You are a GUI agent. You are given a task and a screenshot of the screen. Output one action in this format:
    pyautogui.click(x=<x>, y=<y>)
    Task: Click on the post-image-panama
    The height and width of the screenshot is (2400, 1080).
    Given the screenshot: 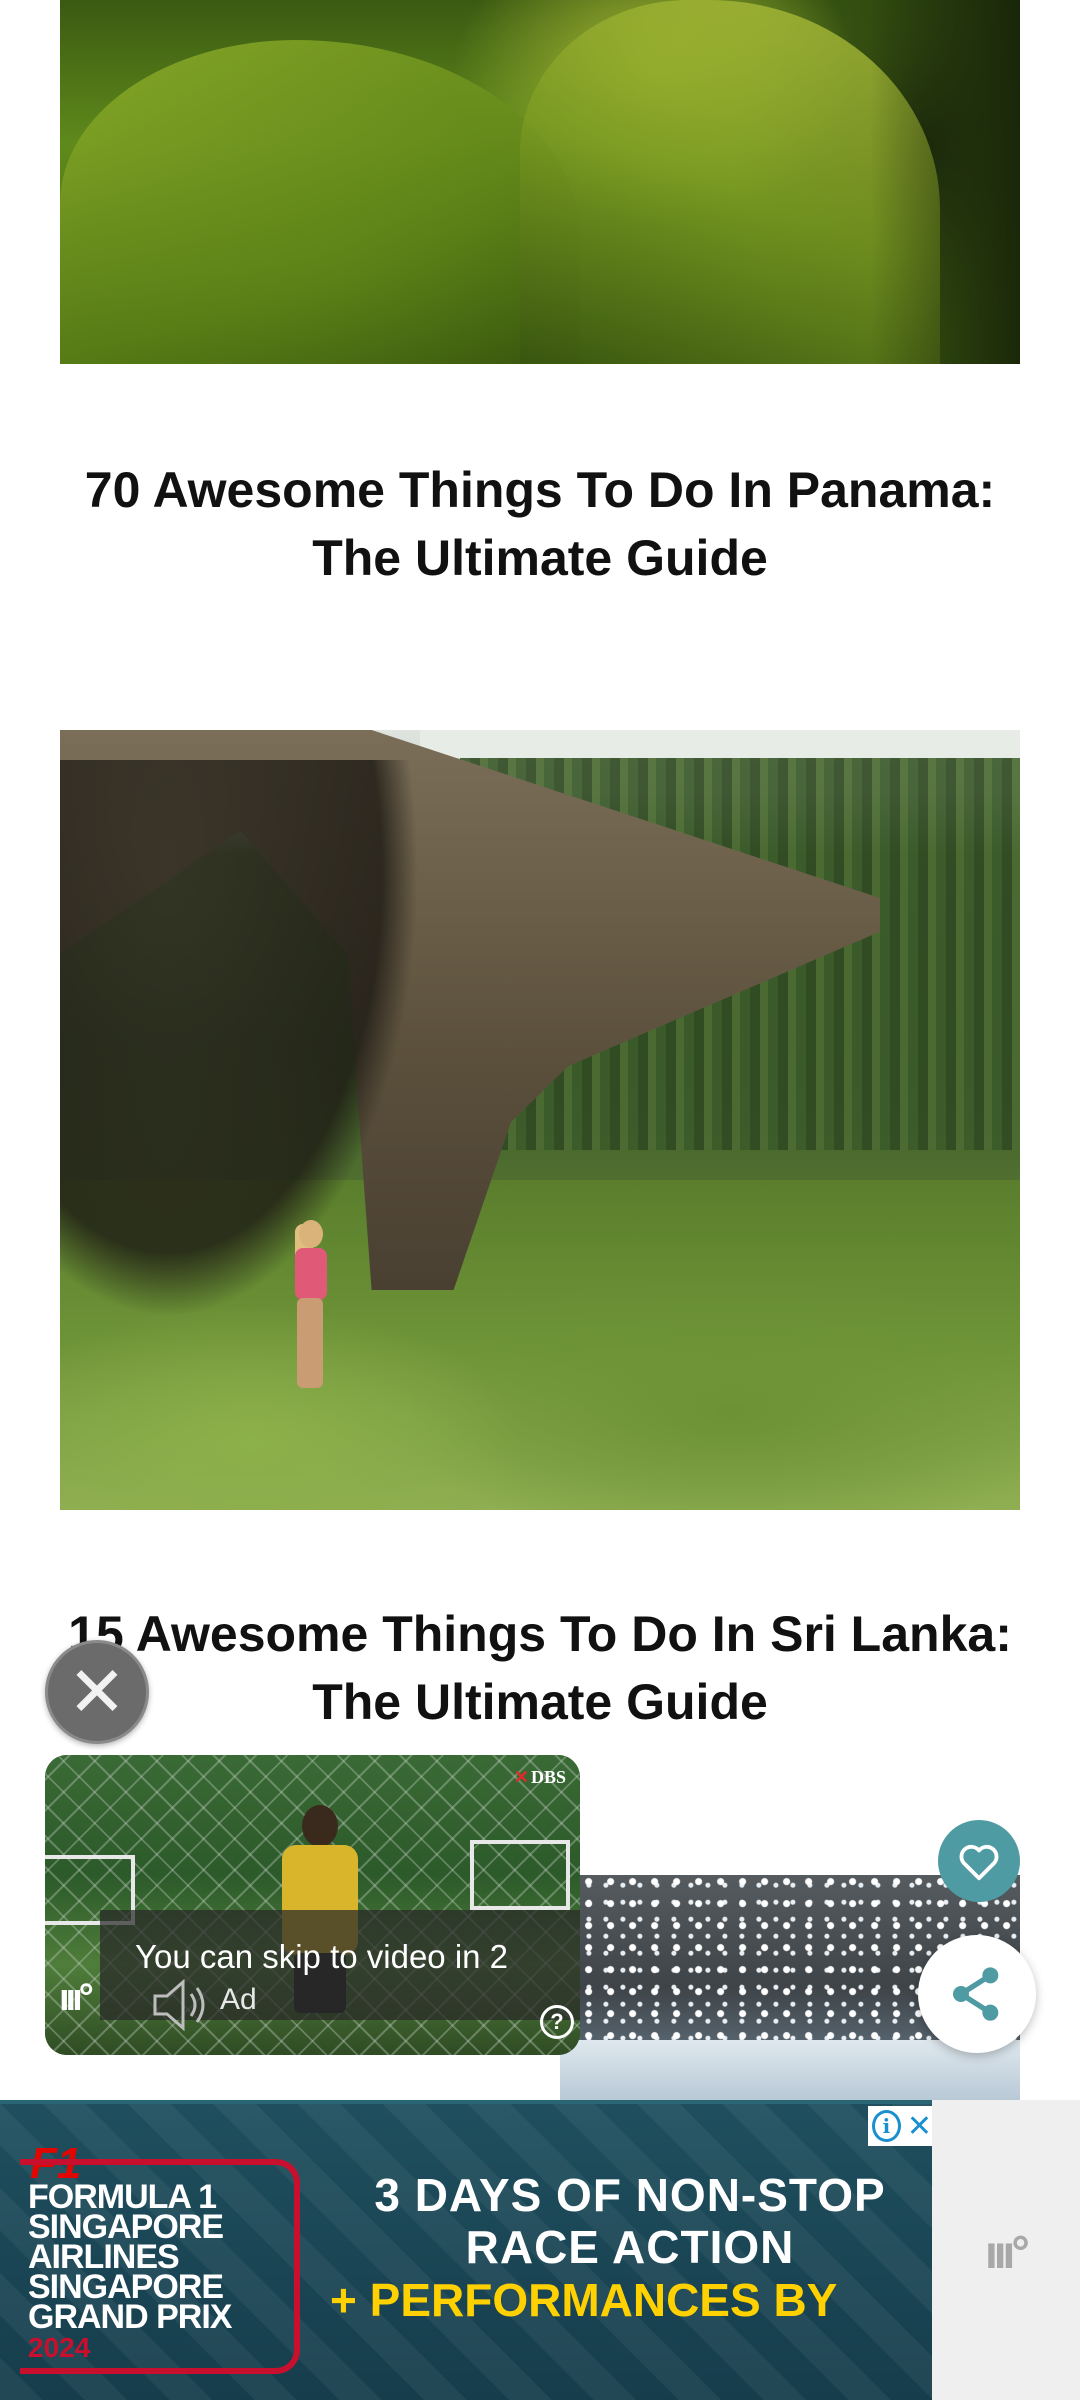 What is the action you would take?
    pyautogui.click(x=540, y=182)
    